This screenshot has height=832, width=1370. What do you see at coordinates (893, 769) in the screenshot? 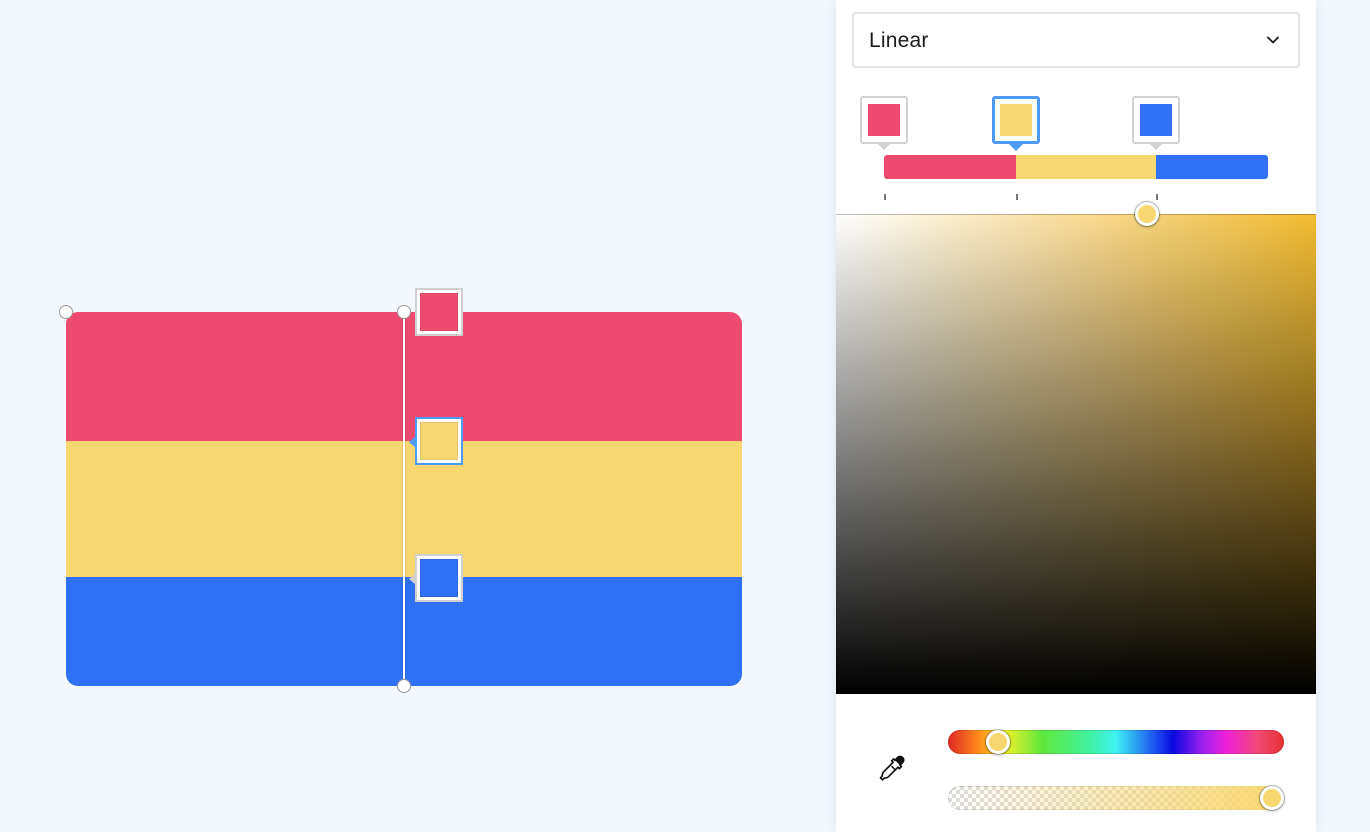
I see `eyedropper-icon` at bounding box center [893, 769].